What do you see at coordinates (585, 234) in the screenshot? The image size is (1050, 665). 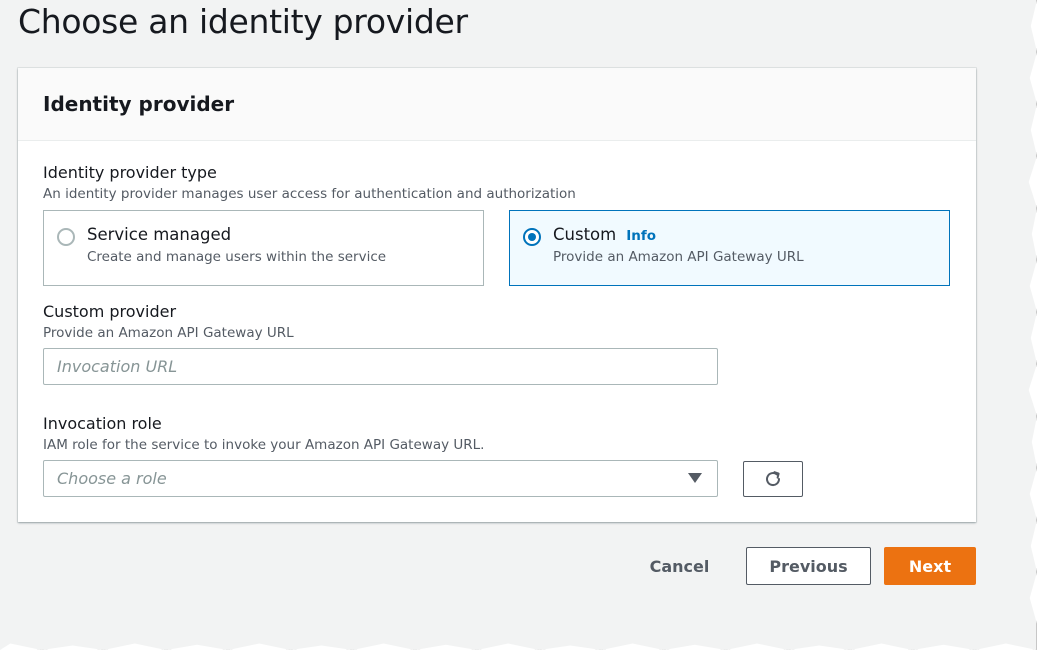 I see `custom-title: Custom` at bounding box center [585, 234].